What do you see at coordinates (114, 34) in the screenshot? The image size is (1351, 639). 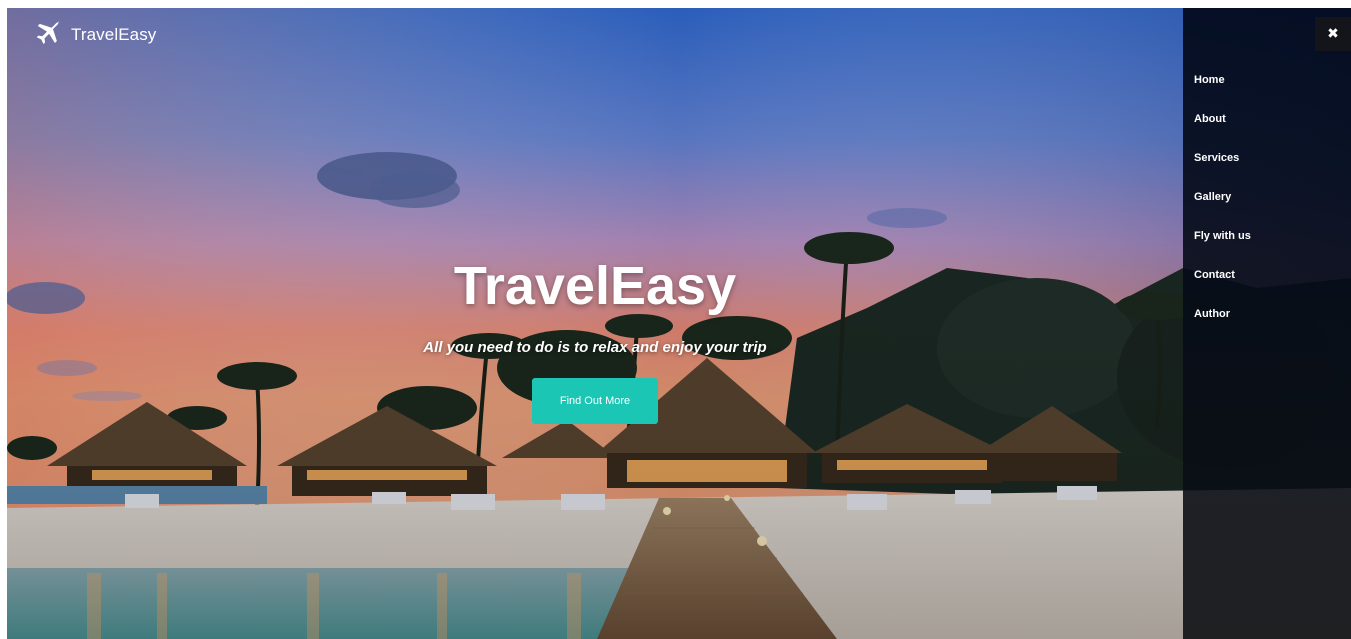 I see `brand-name: TravelEasy` at bounding box center [114, 34].